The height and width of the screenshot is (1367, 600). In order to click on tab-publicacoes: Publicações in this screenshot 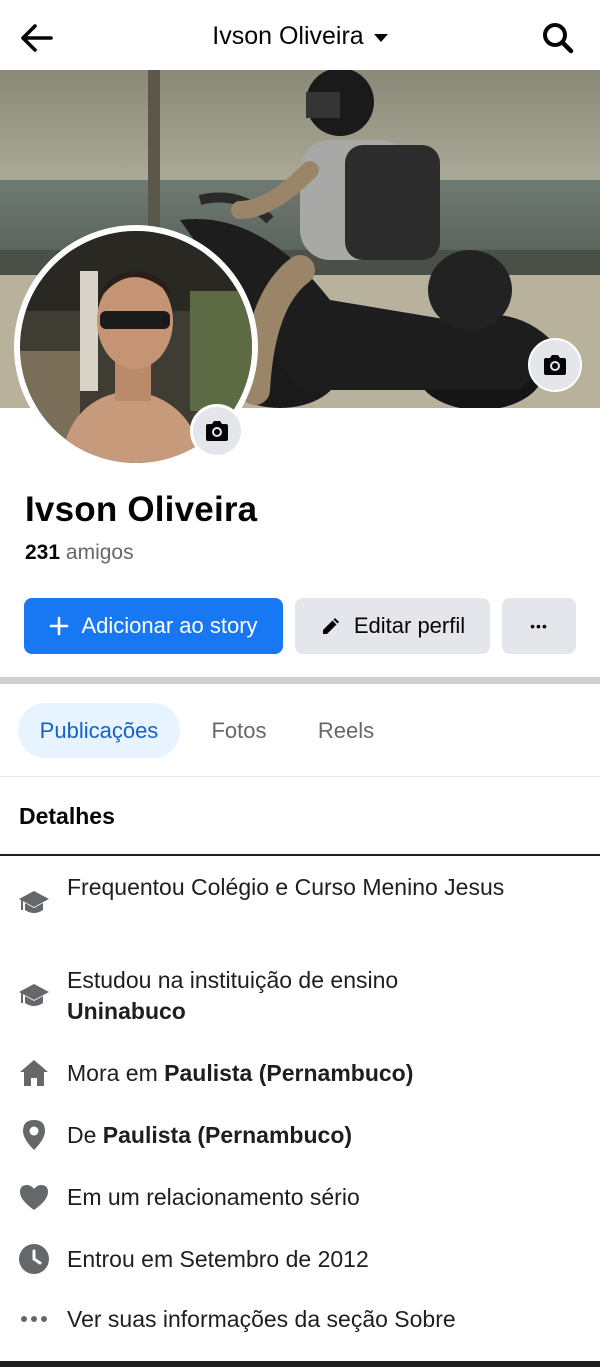, I will do `click(99, 730)`.